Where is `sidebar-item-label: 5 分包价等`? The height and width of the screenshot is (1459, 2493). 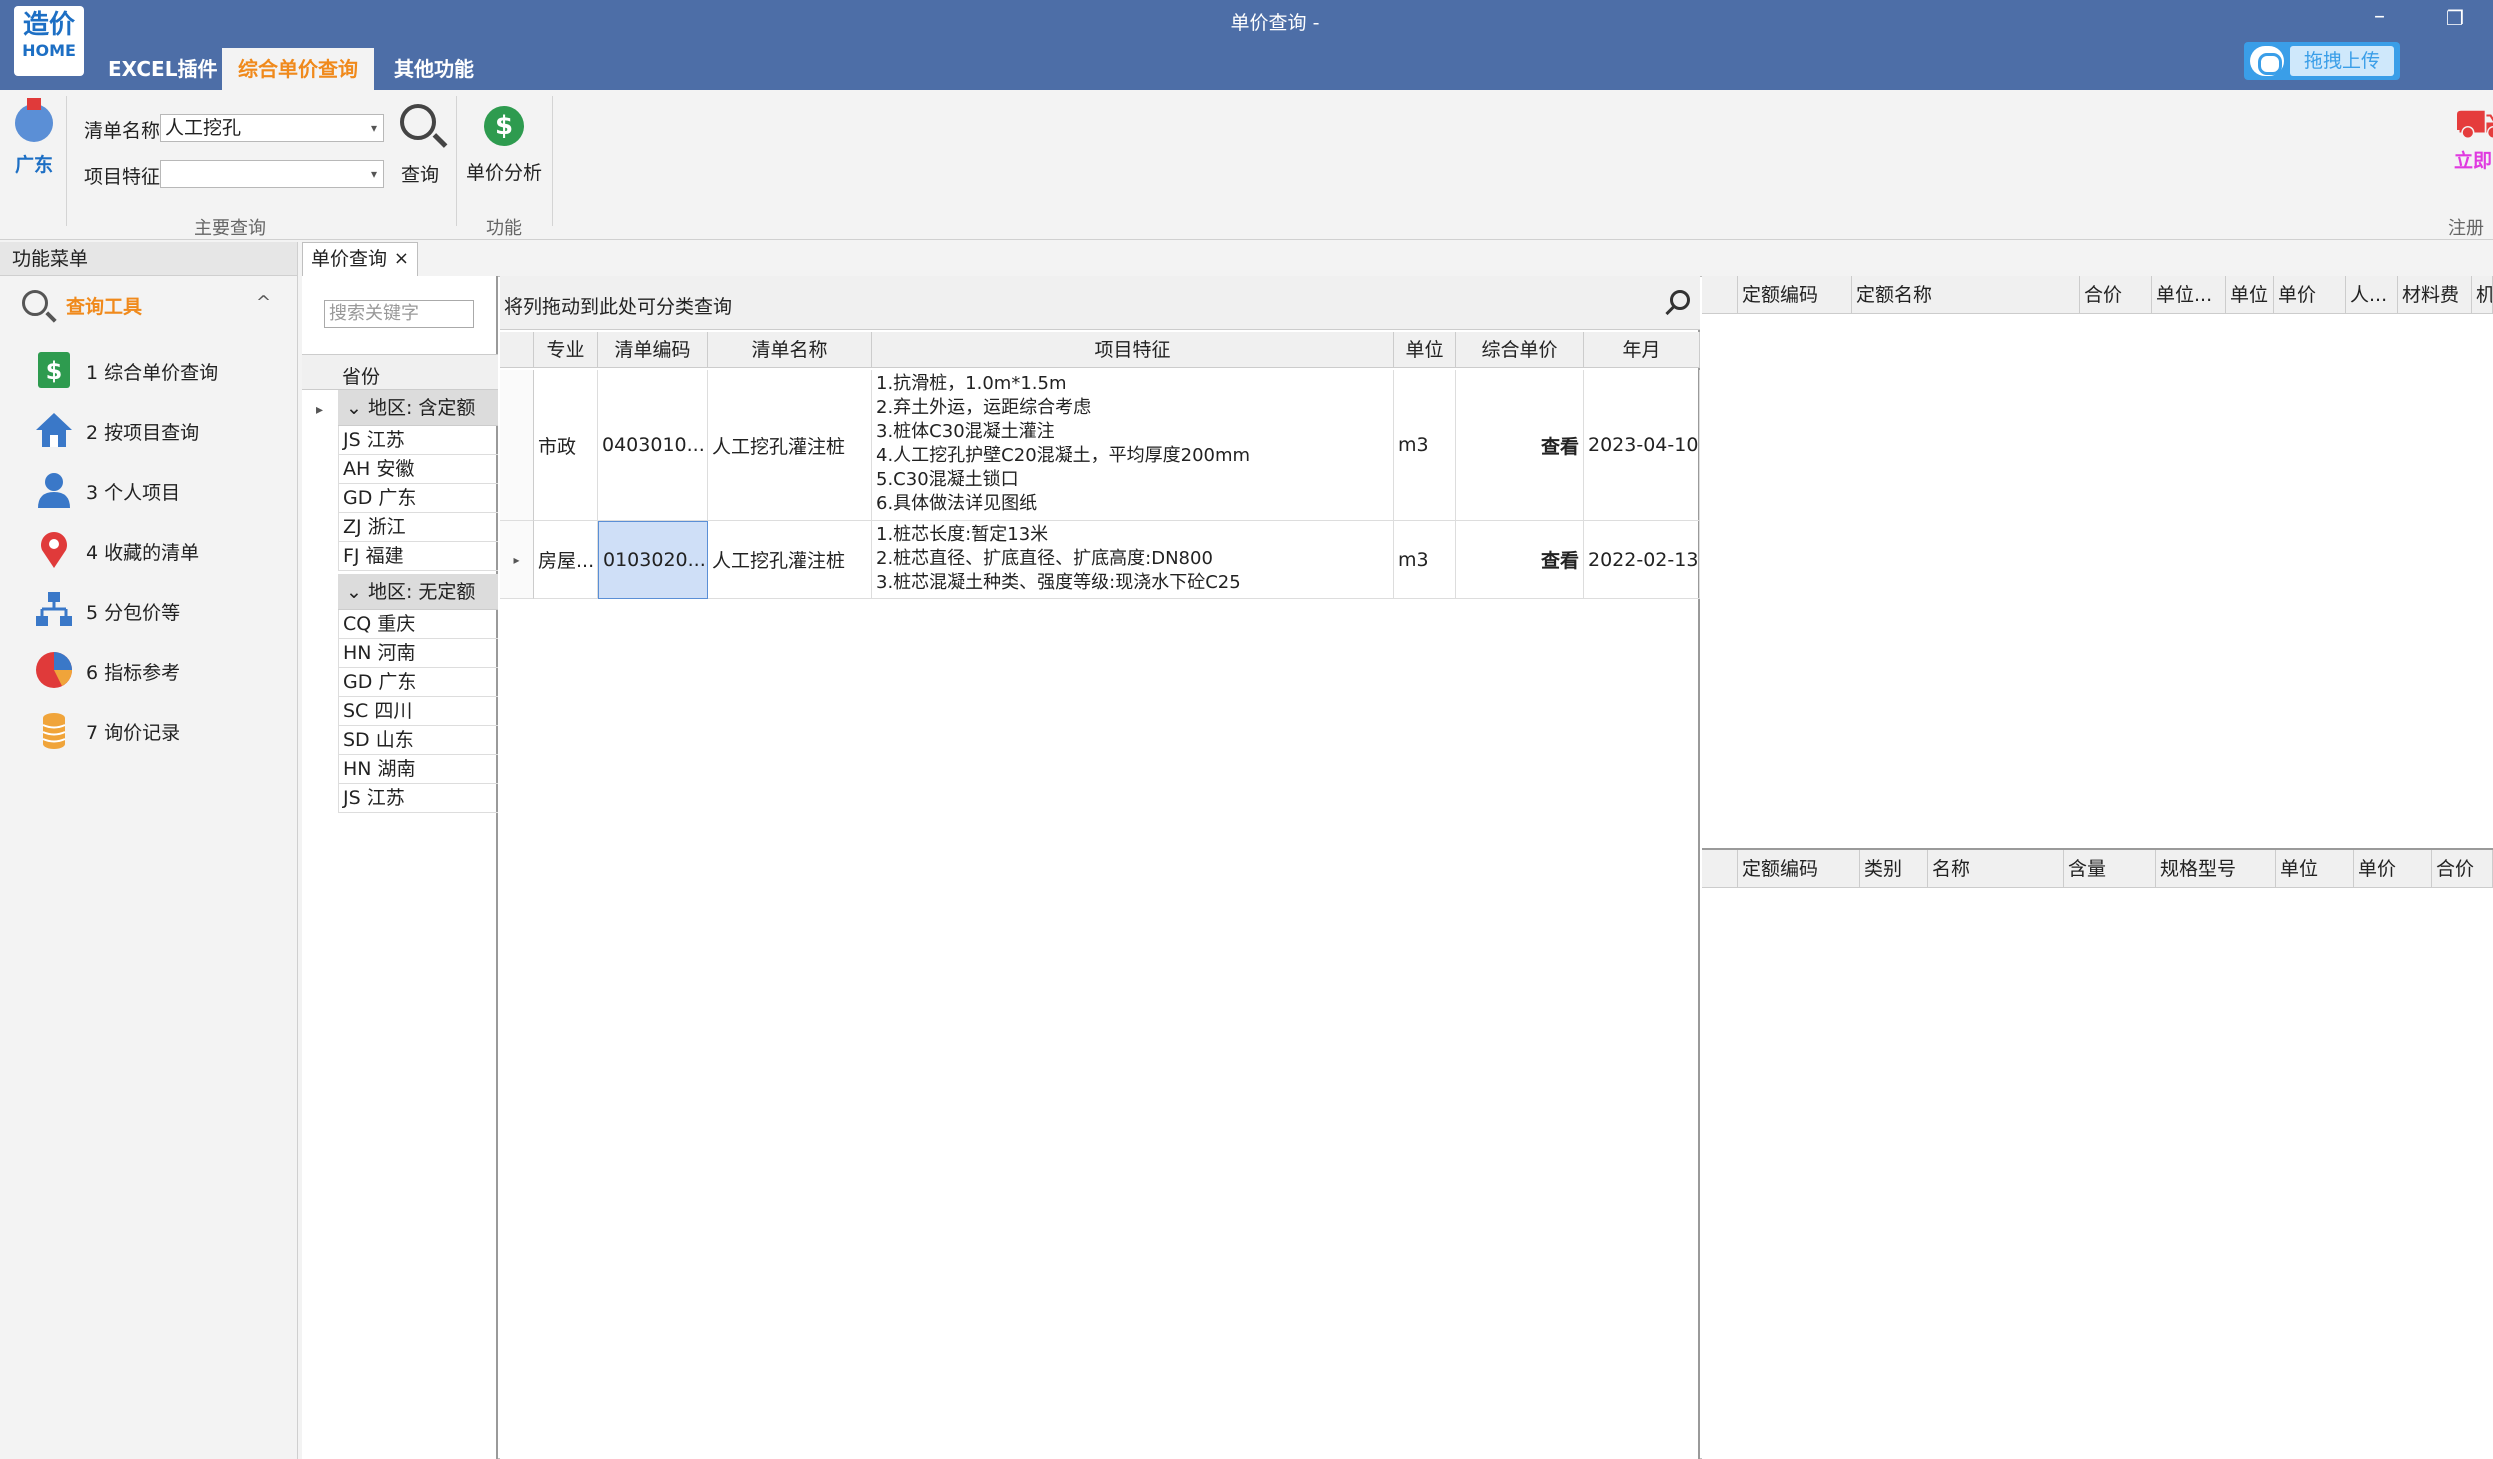
sidebar-item-label: 5 分包价等 is located at coordinates (133, 613).